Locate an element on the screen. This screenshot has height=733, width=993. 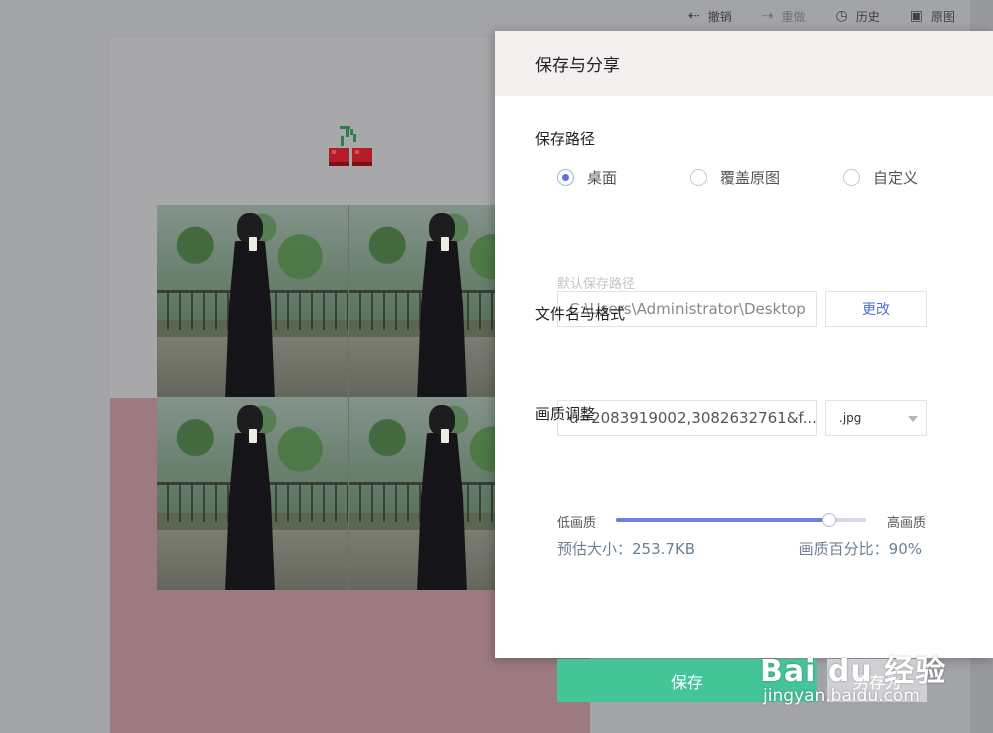
quality-slider-thumb is located at coordinates (828, 520).